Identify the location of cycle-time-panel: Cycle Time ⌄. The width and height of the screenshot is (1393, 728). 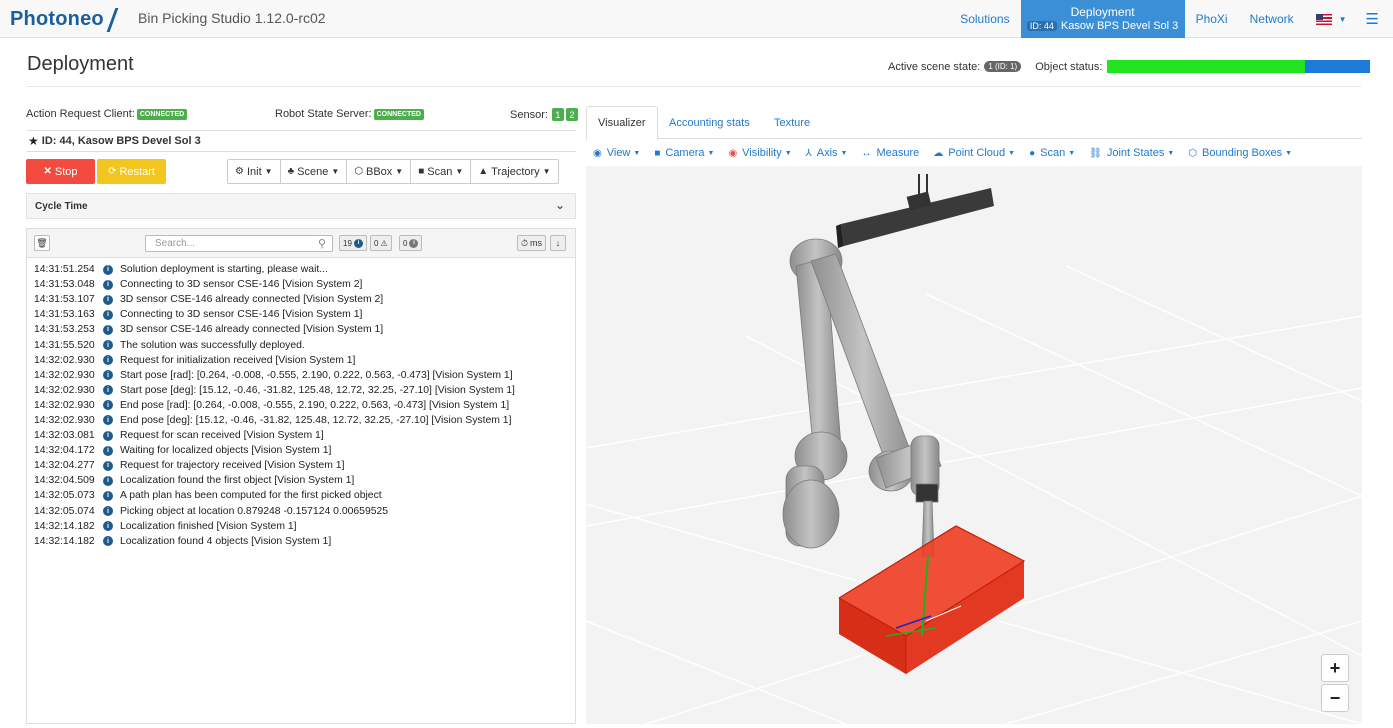
(301, 206).